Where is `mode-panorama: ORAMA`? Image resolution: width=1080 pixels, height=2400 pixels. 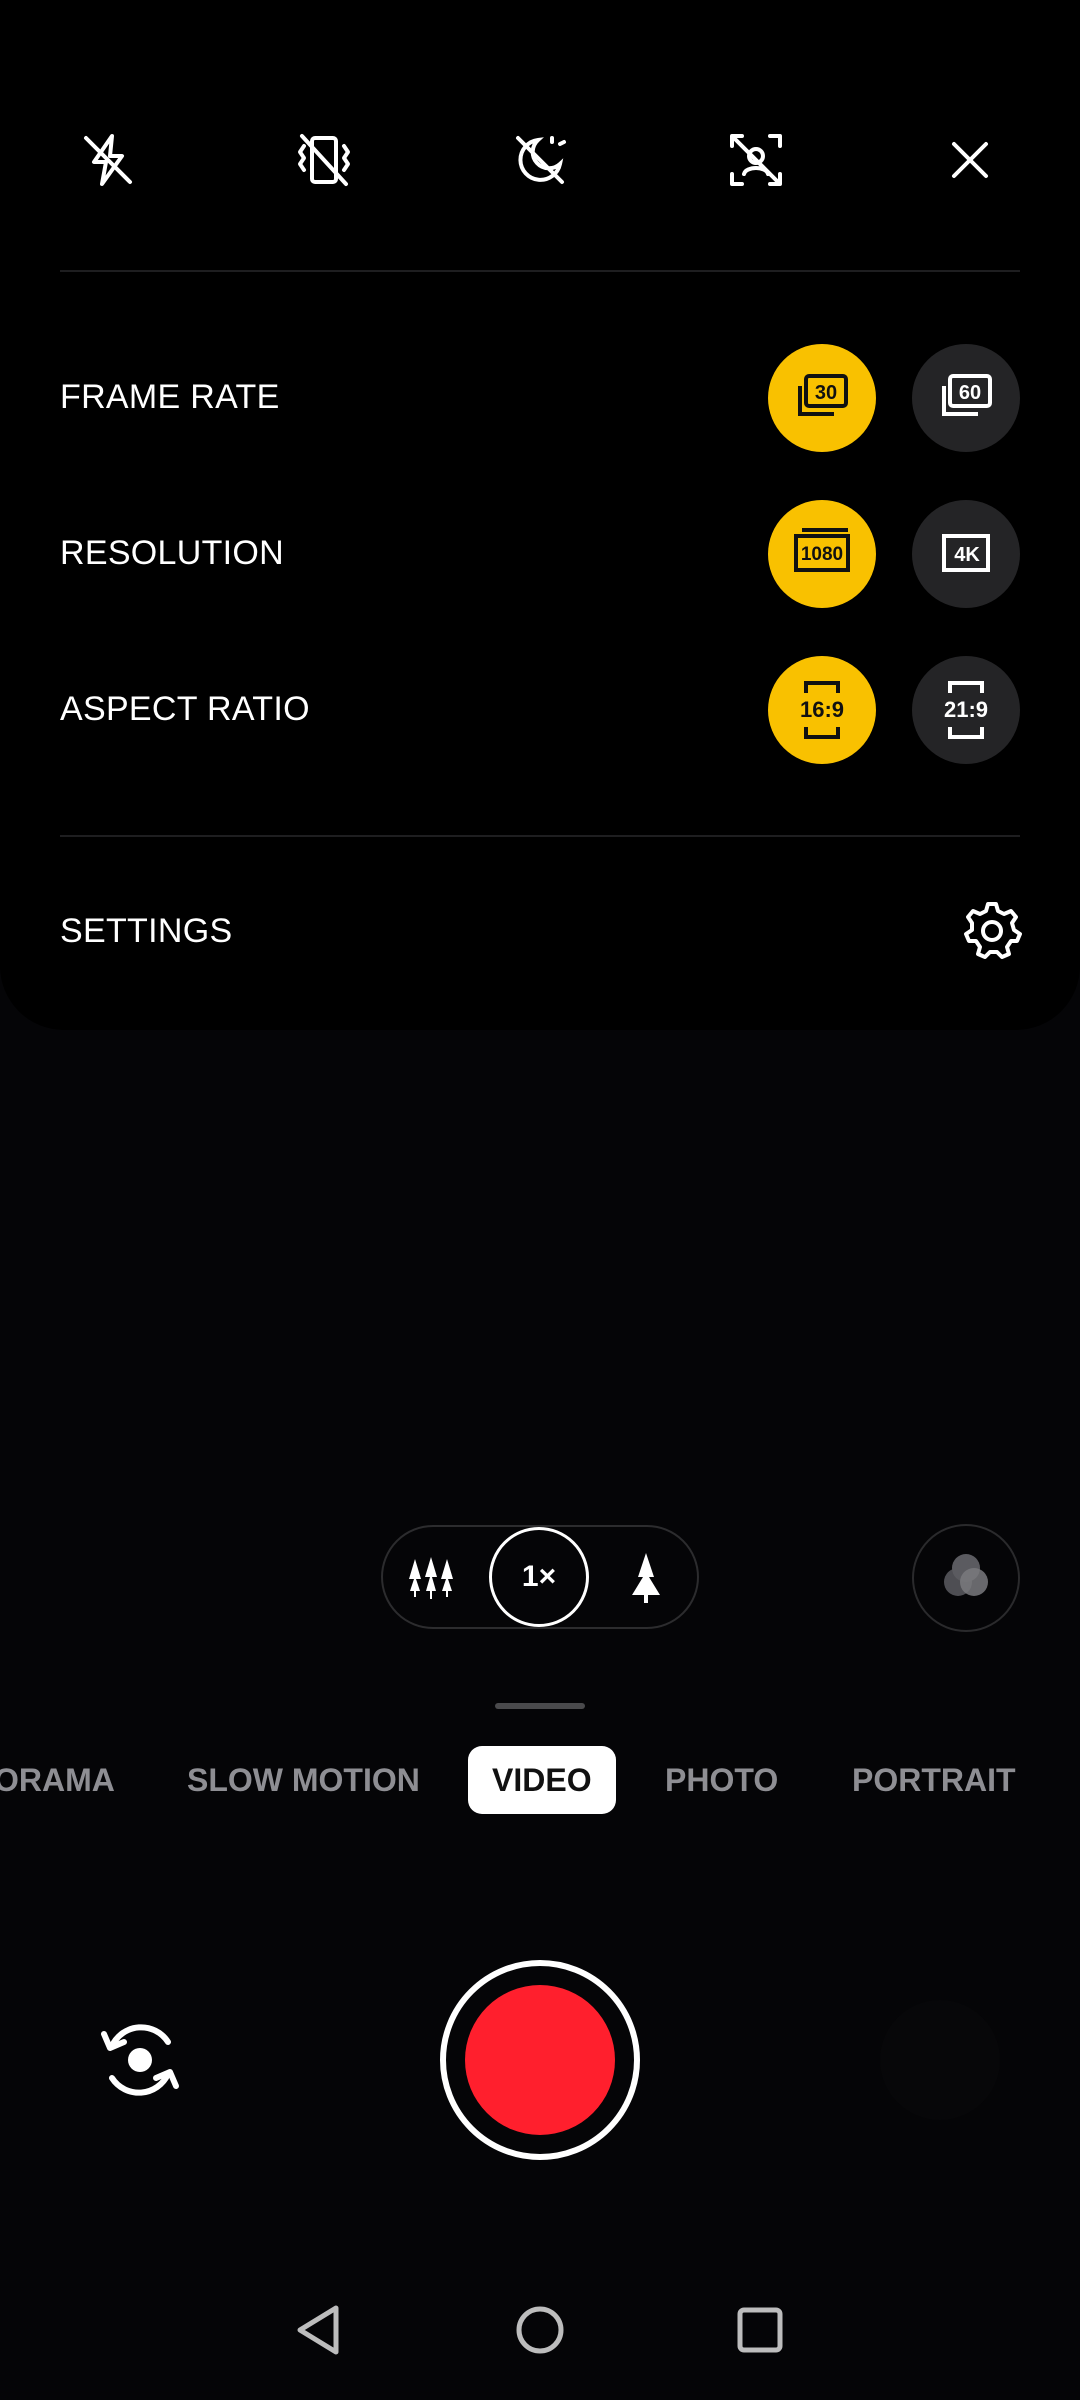 mode-panorama: ORAMA is located at coordinates (57, 1780).